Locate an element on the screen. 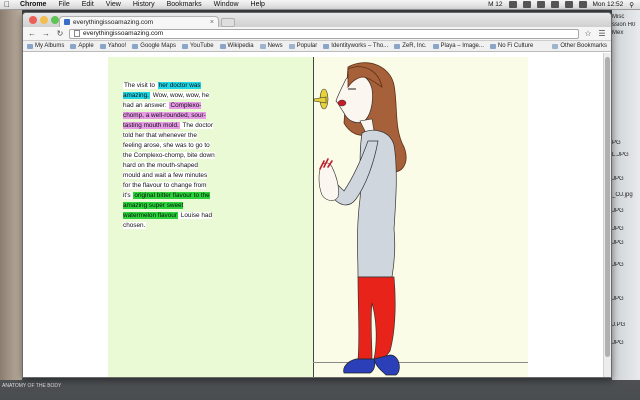 This screenshot has height=400, width=640. desktop-file: J.PG is located at coordinates (626, 325).